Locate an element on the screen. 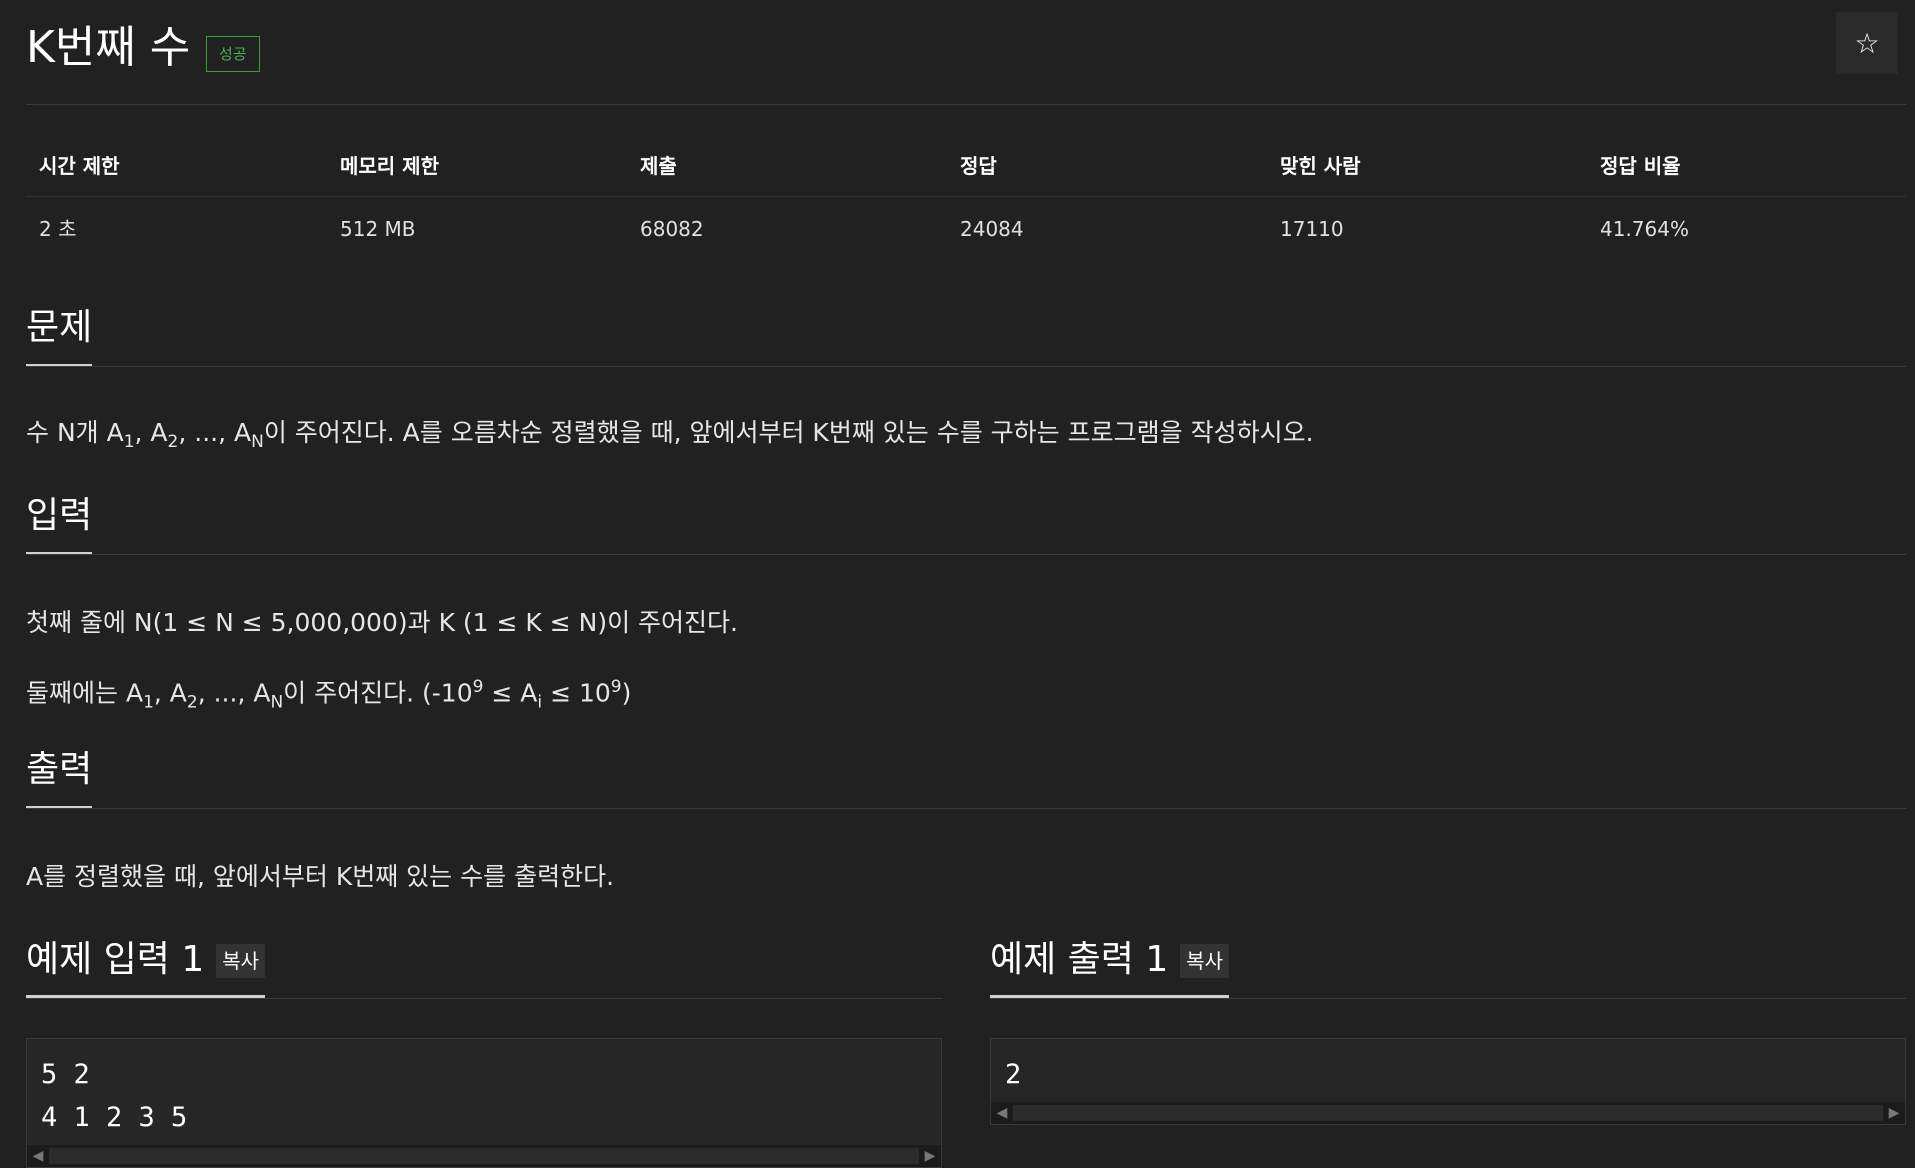  info-table-row: 2 초 512 MB 68082 24084 17110 41.764% is located at coordinates (966, 225).